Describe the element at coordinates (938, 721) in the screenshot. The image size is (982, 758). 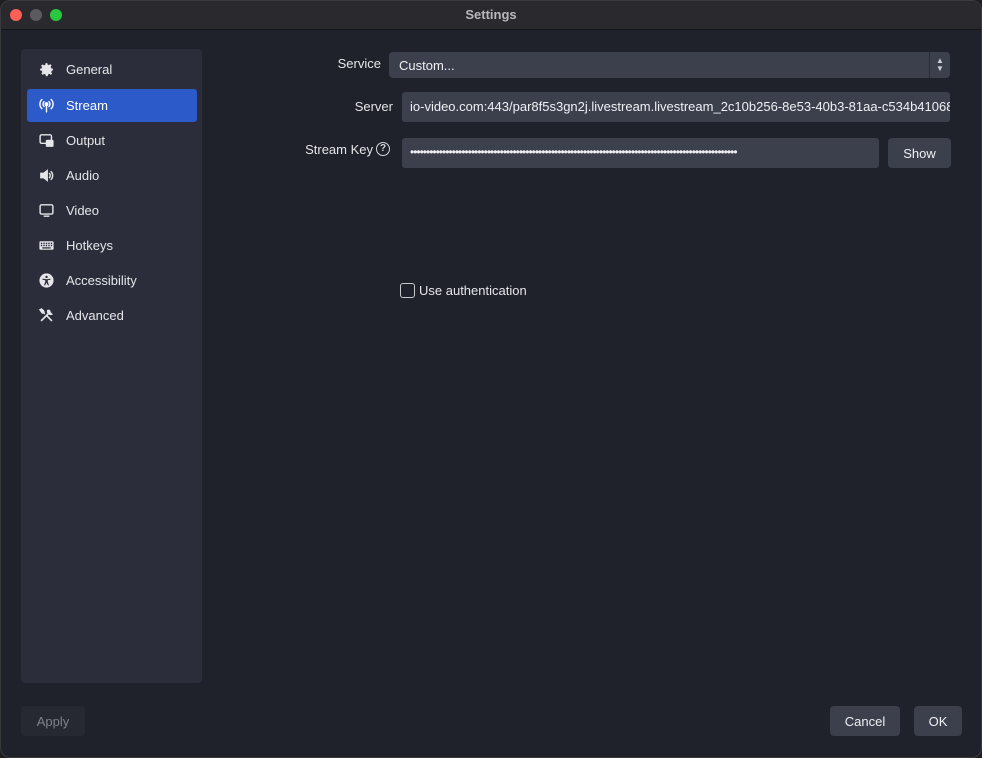
I see `ok-button: OK` at that location.